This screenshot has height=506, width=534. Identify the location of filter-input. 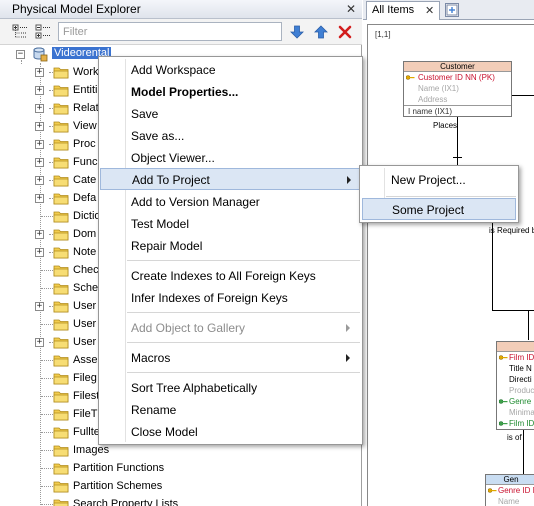
(170, 31).